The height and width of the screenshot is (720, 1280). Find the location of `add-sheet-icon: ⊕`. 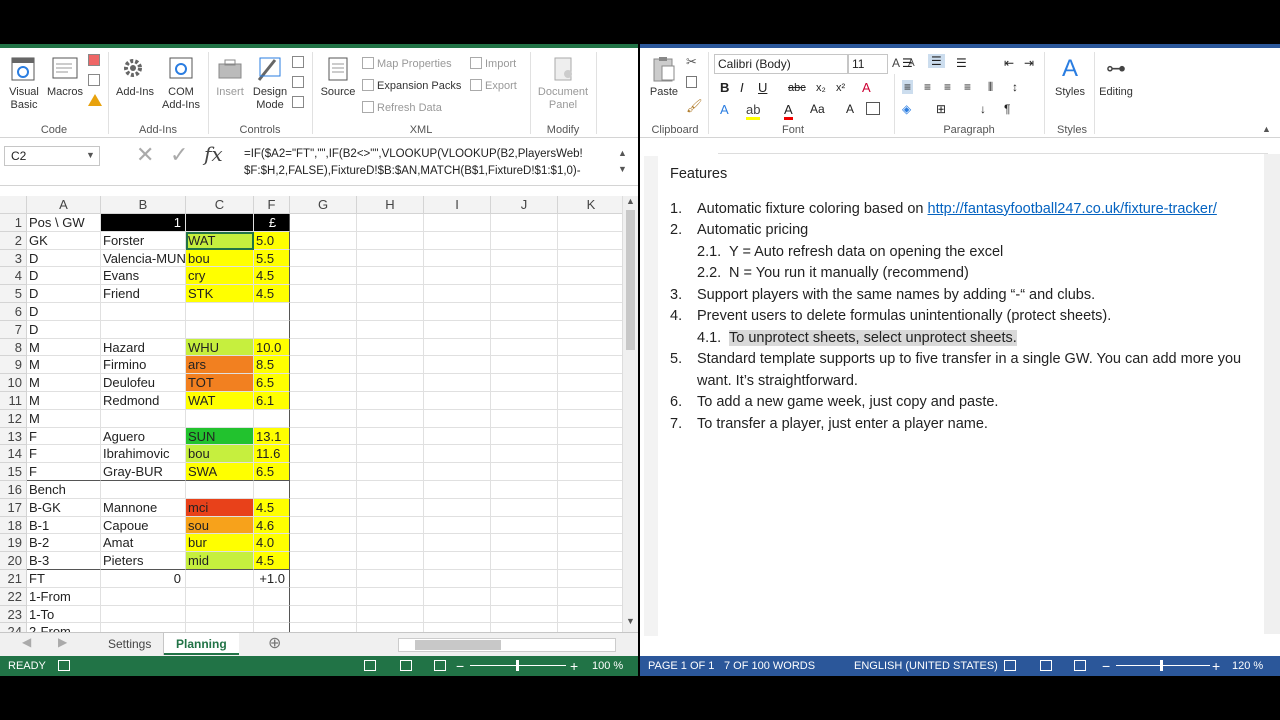

add-sheet-icon: ⊕ is located at coordinates (274, 643).